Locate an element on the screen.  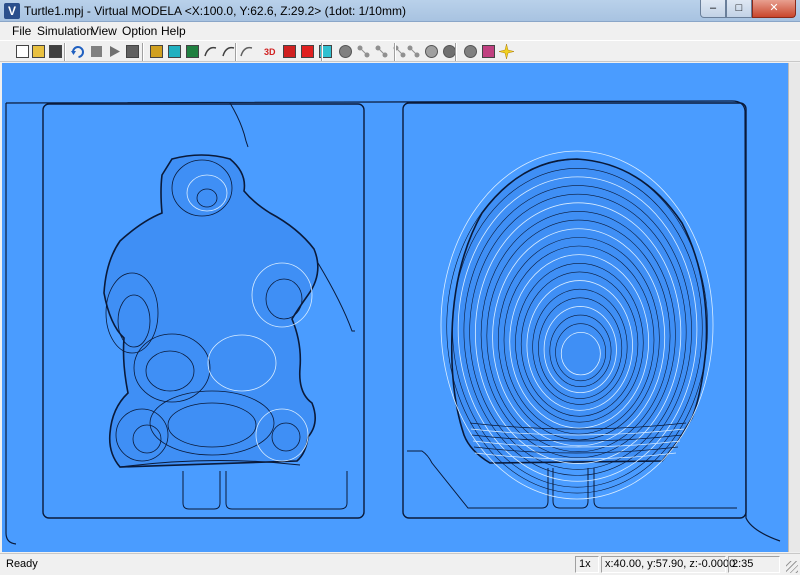
status-text: Ready is located at coordinates (22, 564).